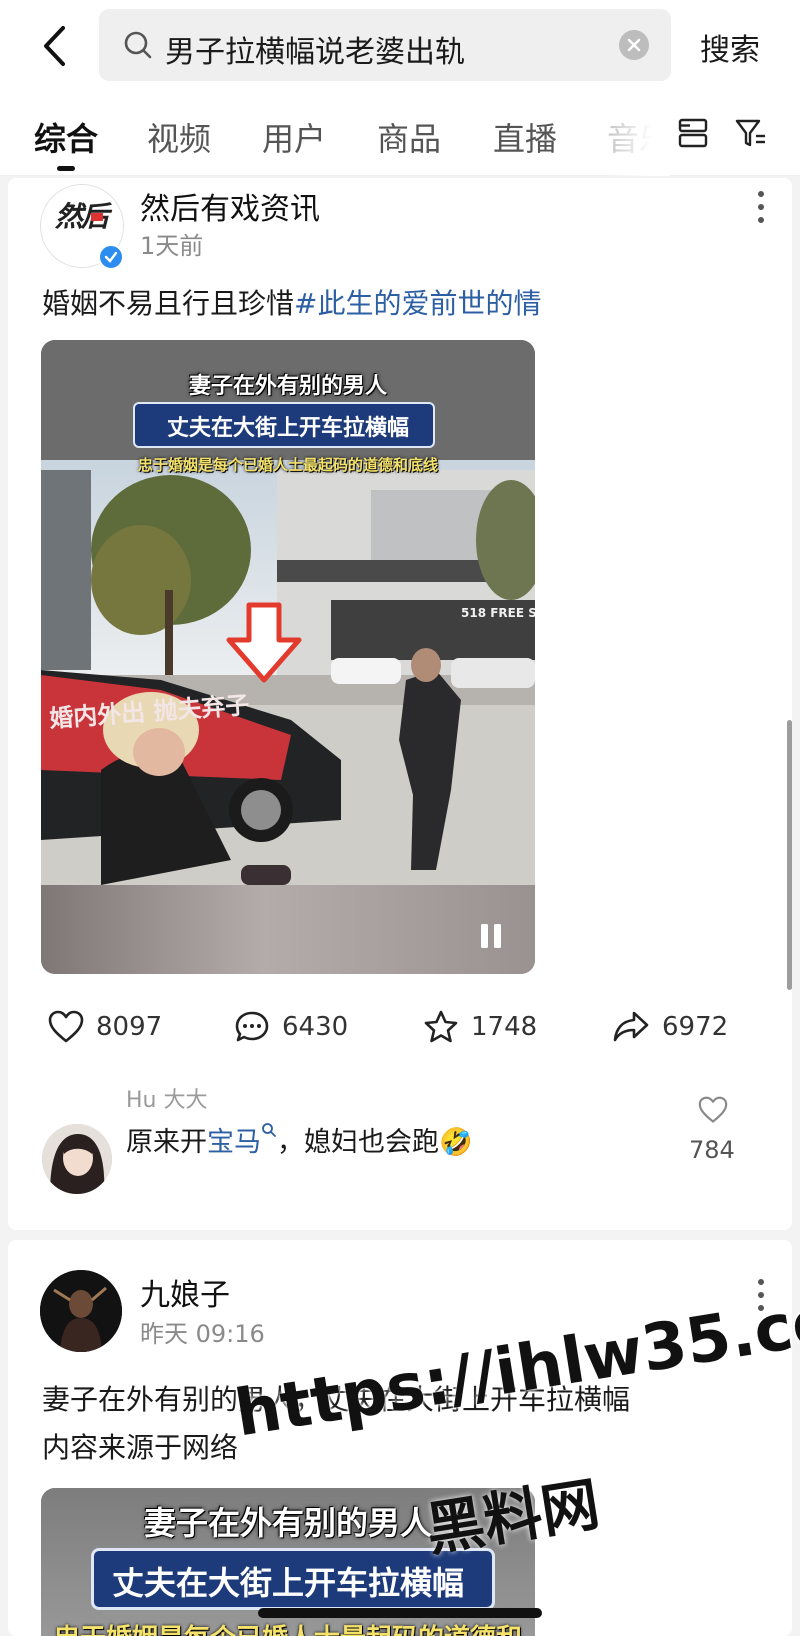 This screenshot has height=1636, width=800. Describe the element at coordinates (491, 936) in the screenshot. I see `pause-icon` at that location.